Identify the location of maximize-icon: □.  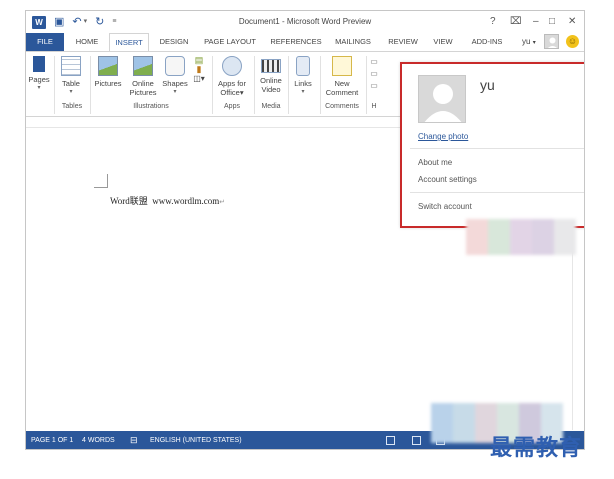
(552, 22).